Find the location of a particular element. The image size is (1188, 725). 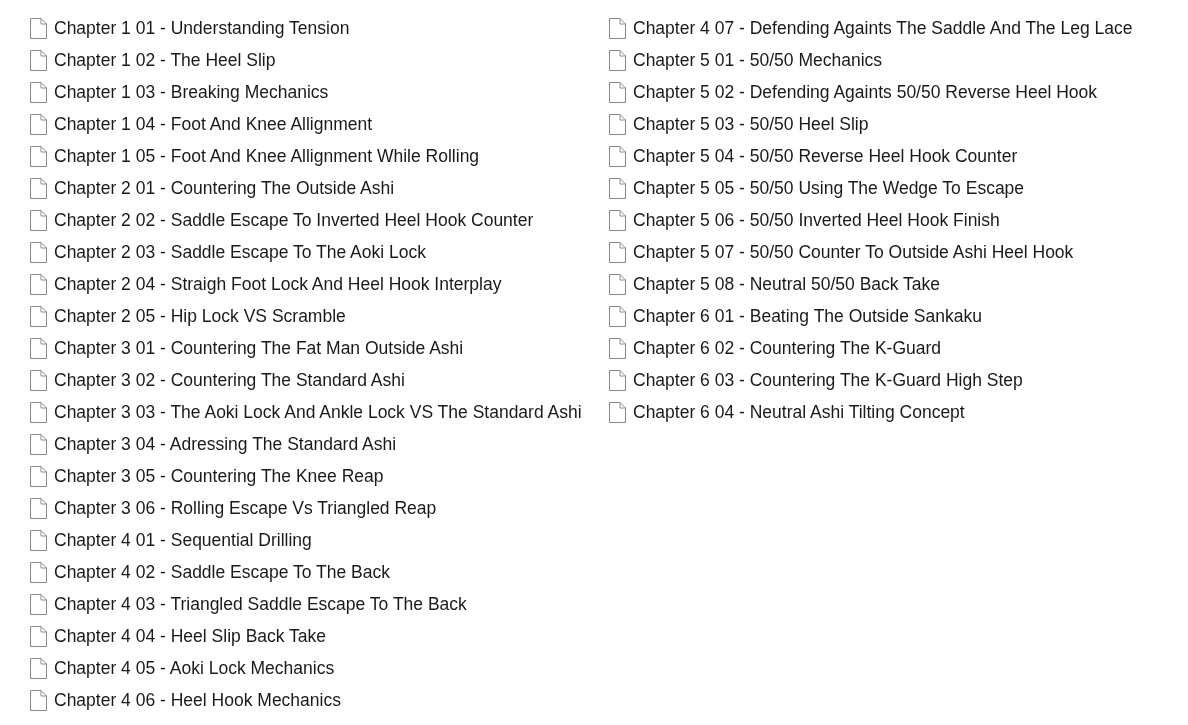

file-name: Chapter 4 06 - Heel Hook Mechanics is located at coordinates (197, 700).